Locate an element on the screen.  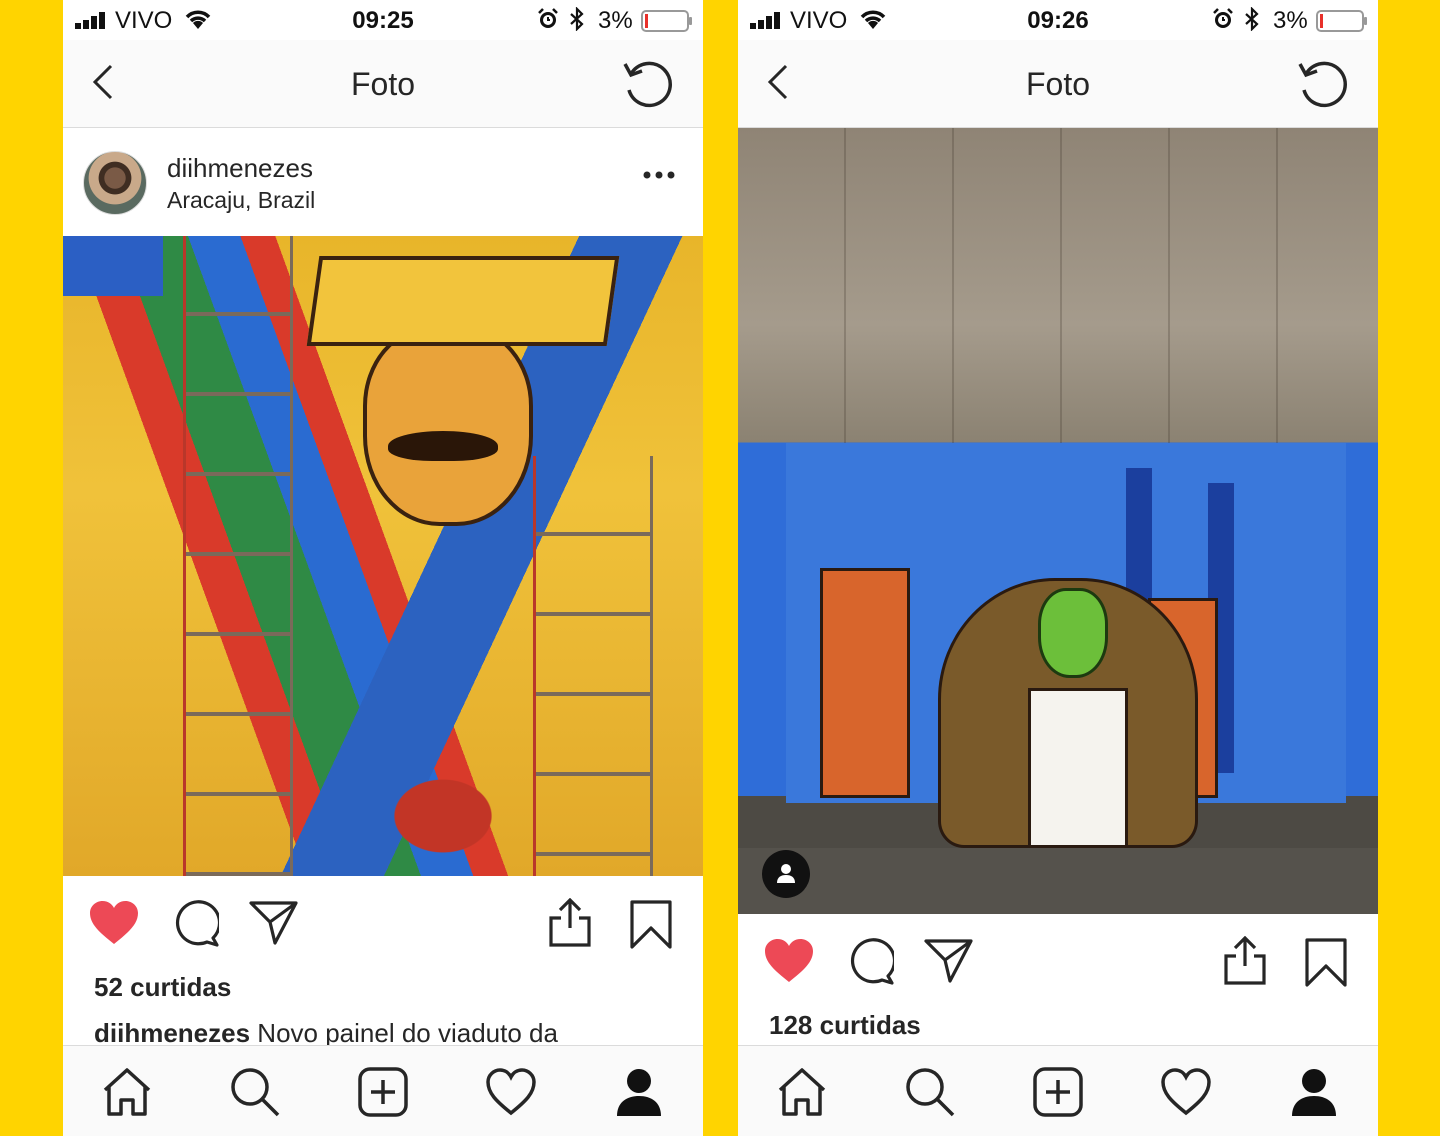
status-bar: VIVO 09:25 3% is located at coordinates (383, 20).